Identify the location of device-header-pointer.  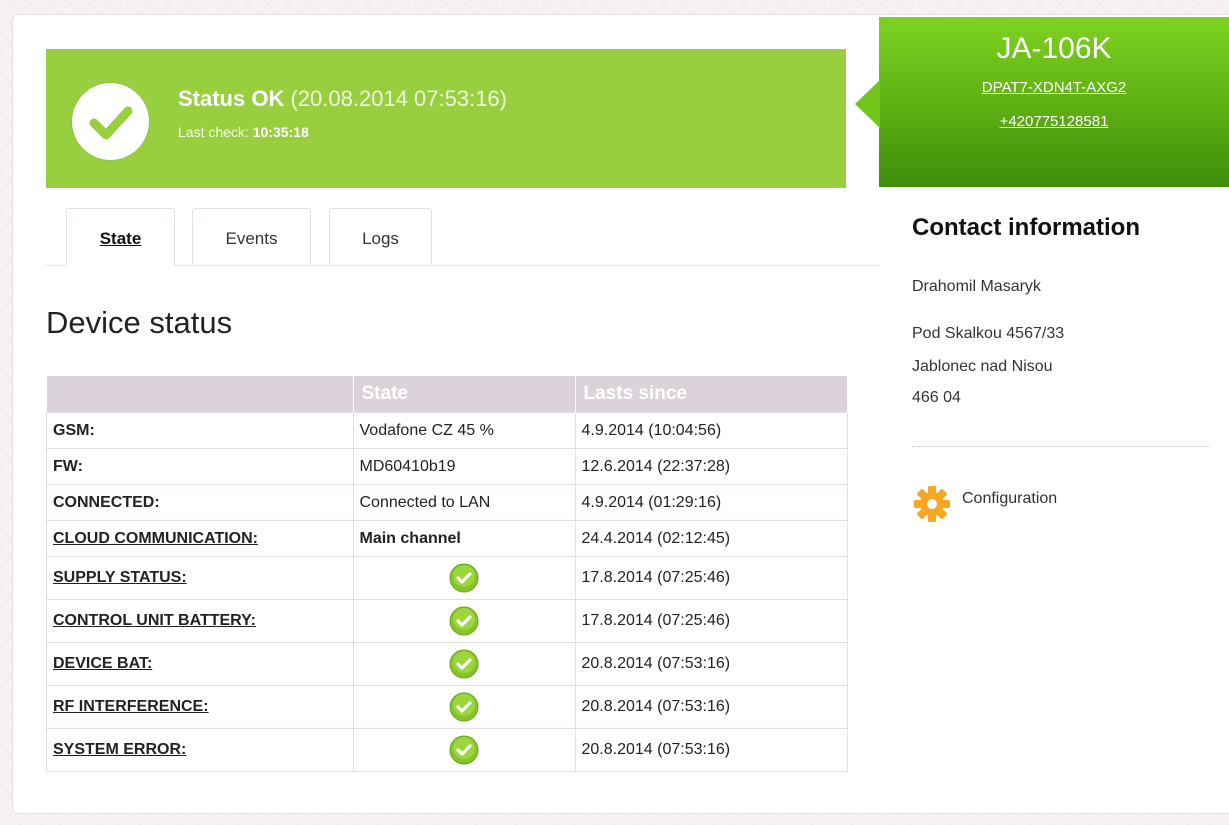
(867, 104).